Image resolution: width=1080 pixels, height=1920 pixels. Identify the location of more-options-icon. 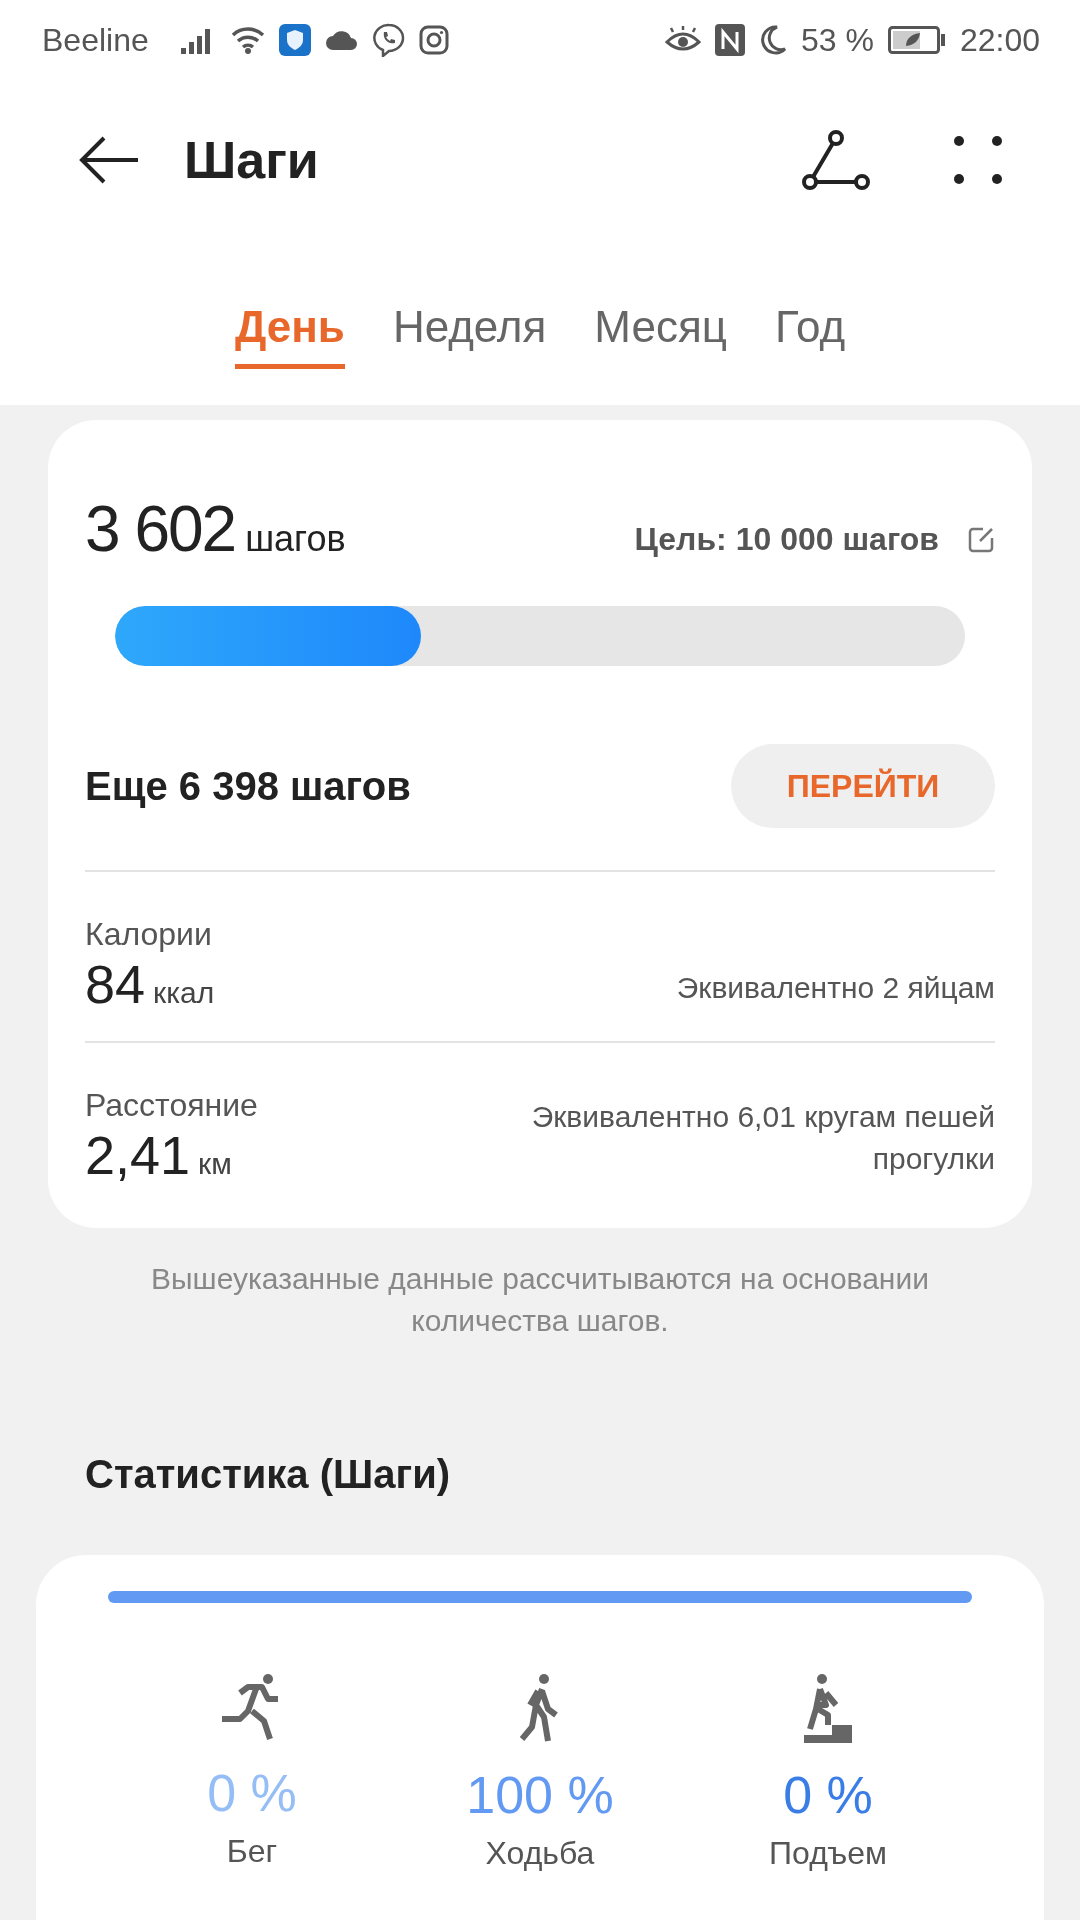
(978, 160).